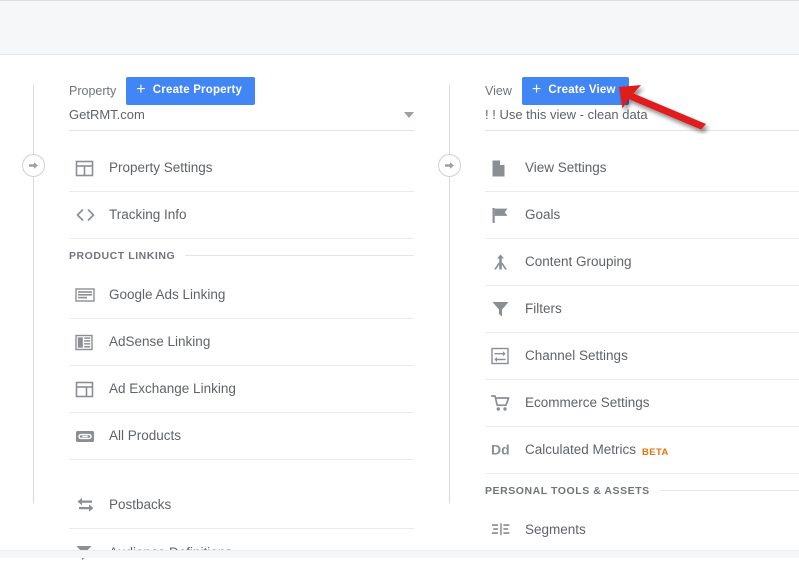 The width and height of the screenshot is (799, 576). What do you see at coordinates (642, 215) in the screenshot?
I see `nav-item-goals: Goals` at bounding box center [642, 215].